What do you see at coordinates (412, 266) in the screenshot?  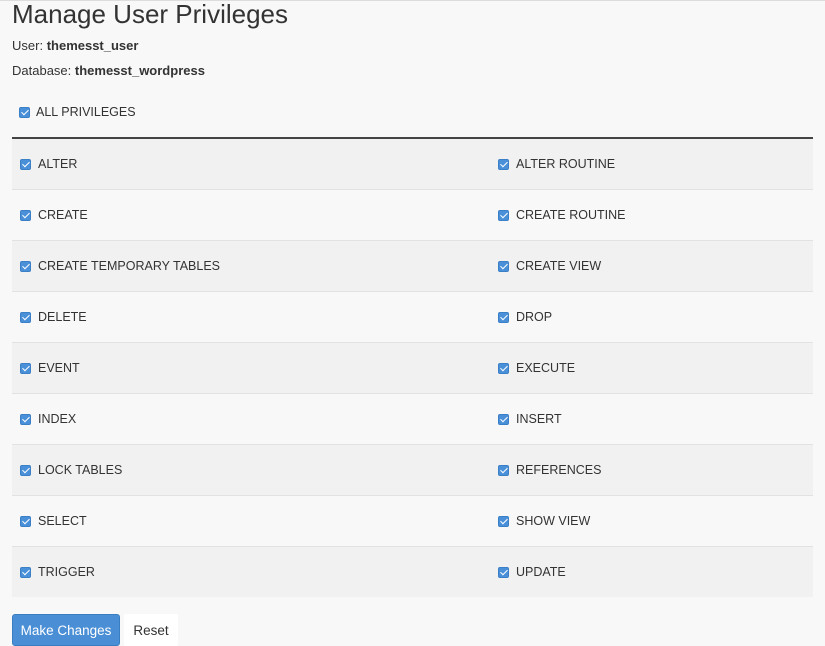 I see `privilege-row: CREATE TEMPORARY TABLES CREATE VIEW` at bounding box center [412, 266].